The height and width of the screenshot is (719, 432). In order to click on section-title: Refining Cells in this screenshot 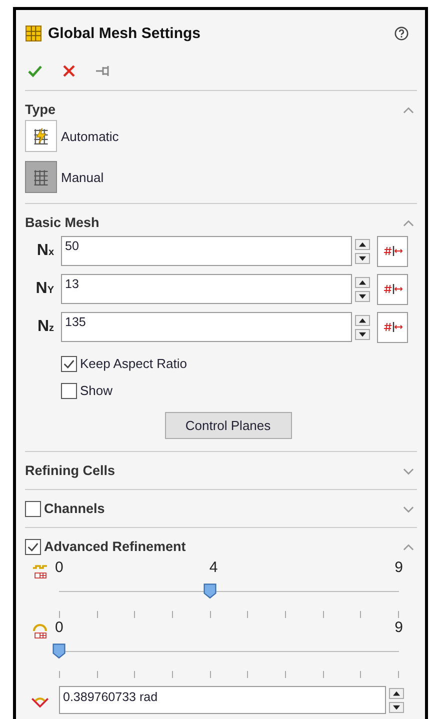, I will do `click(214, 470)`.